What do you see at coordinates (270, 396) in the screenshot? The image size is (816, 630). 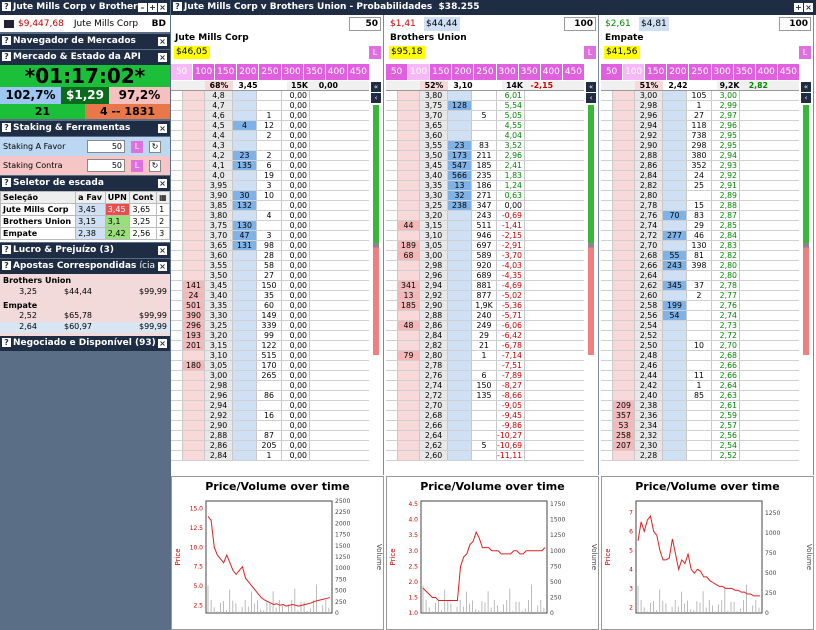 I see `ladder-row: 2,96 86 0,00` at bounding box center [270, 396].